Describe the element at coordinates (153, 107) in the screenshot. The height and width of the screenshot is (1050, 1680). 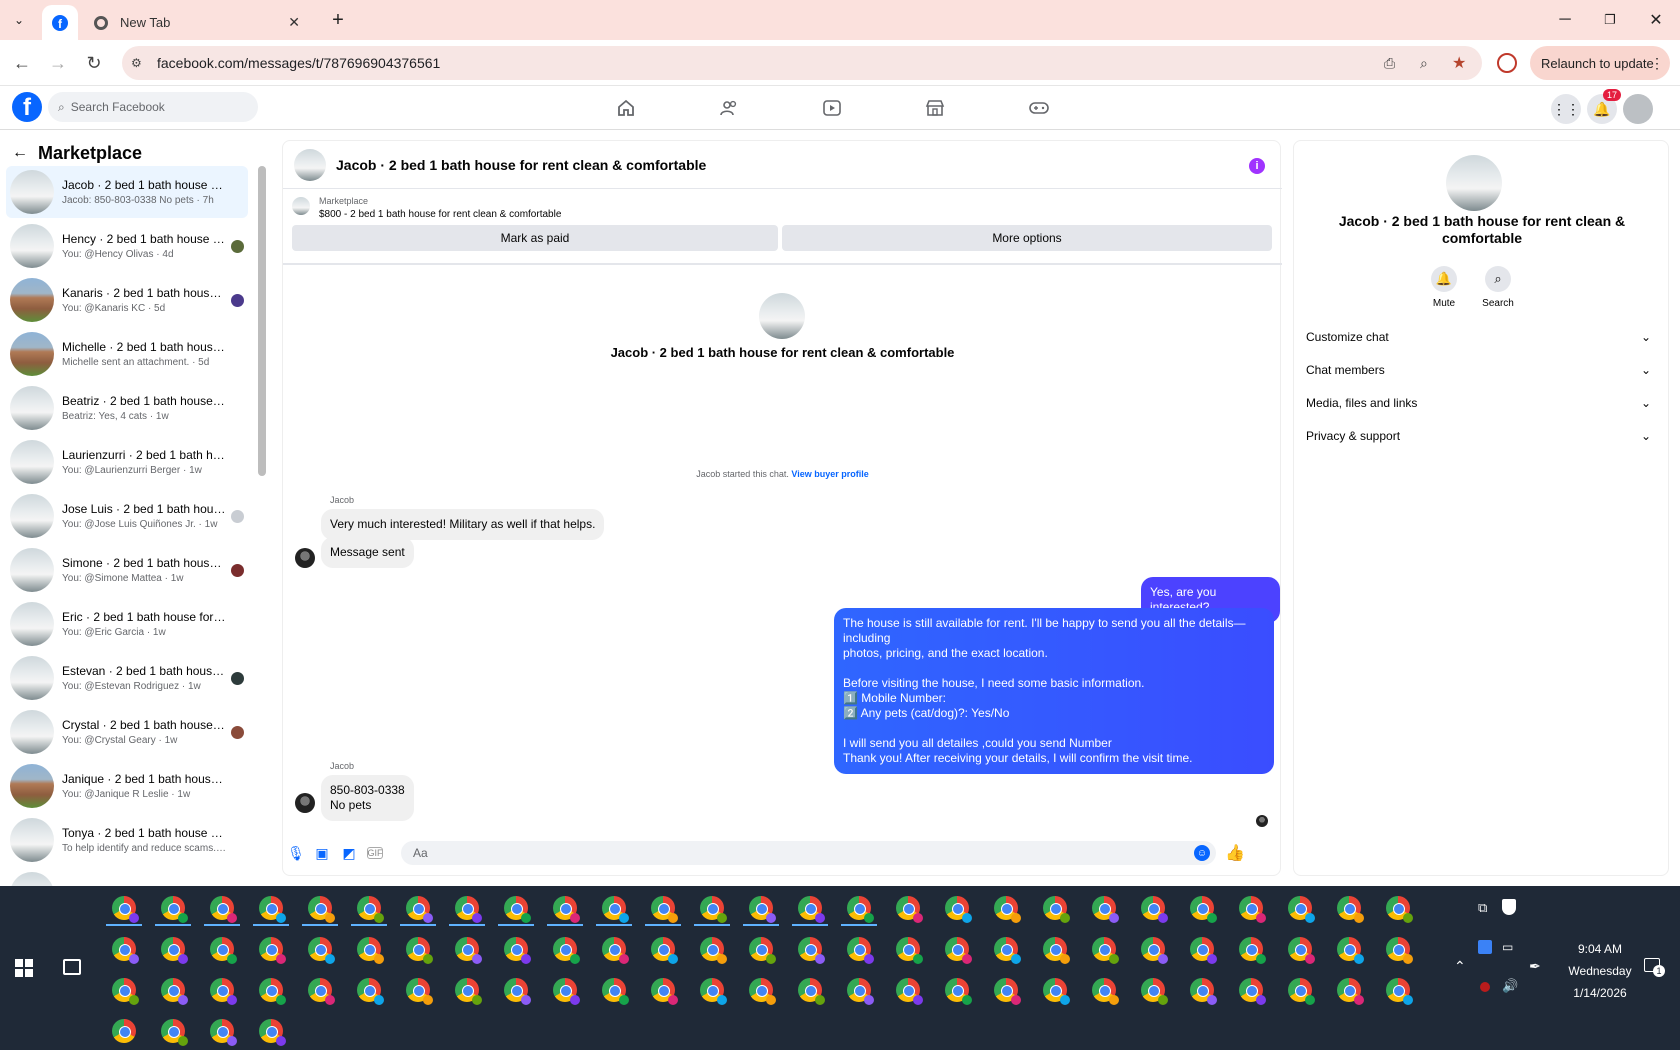
I see `facebook-search-input: ⌕ Search Facebook` at that location.